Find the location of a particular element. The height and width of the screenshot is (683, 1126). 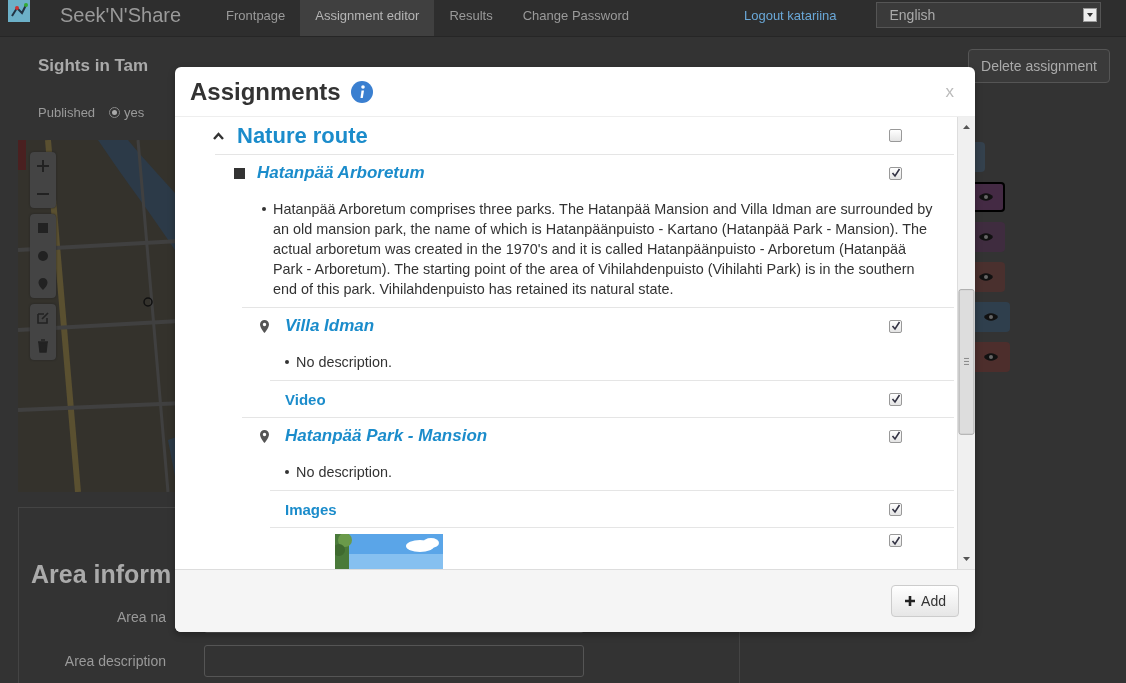

radio-button is located at coordinates (115, 112).